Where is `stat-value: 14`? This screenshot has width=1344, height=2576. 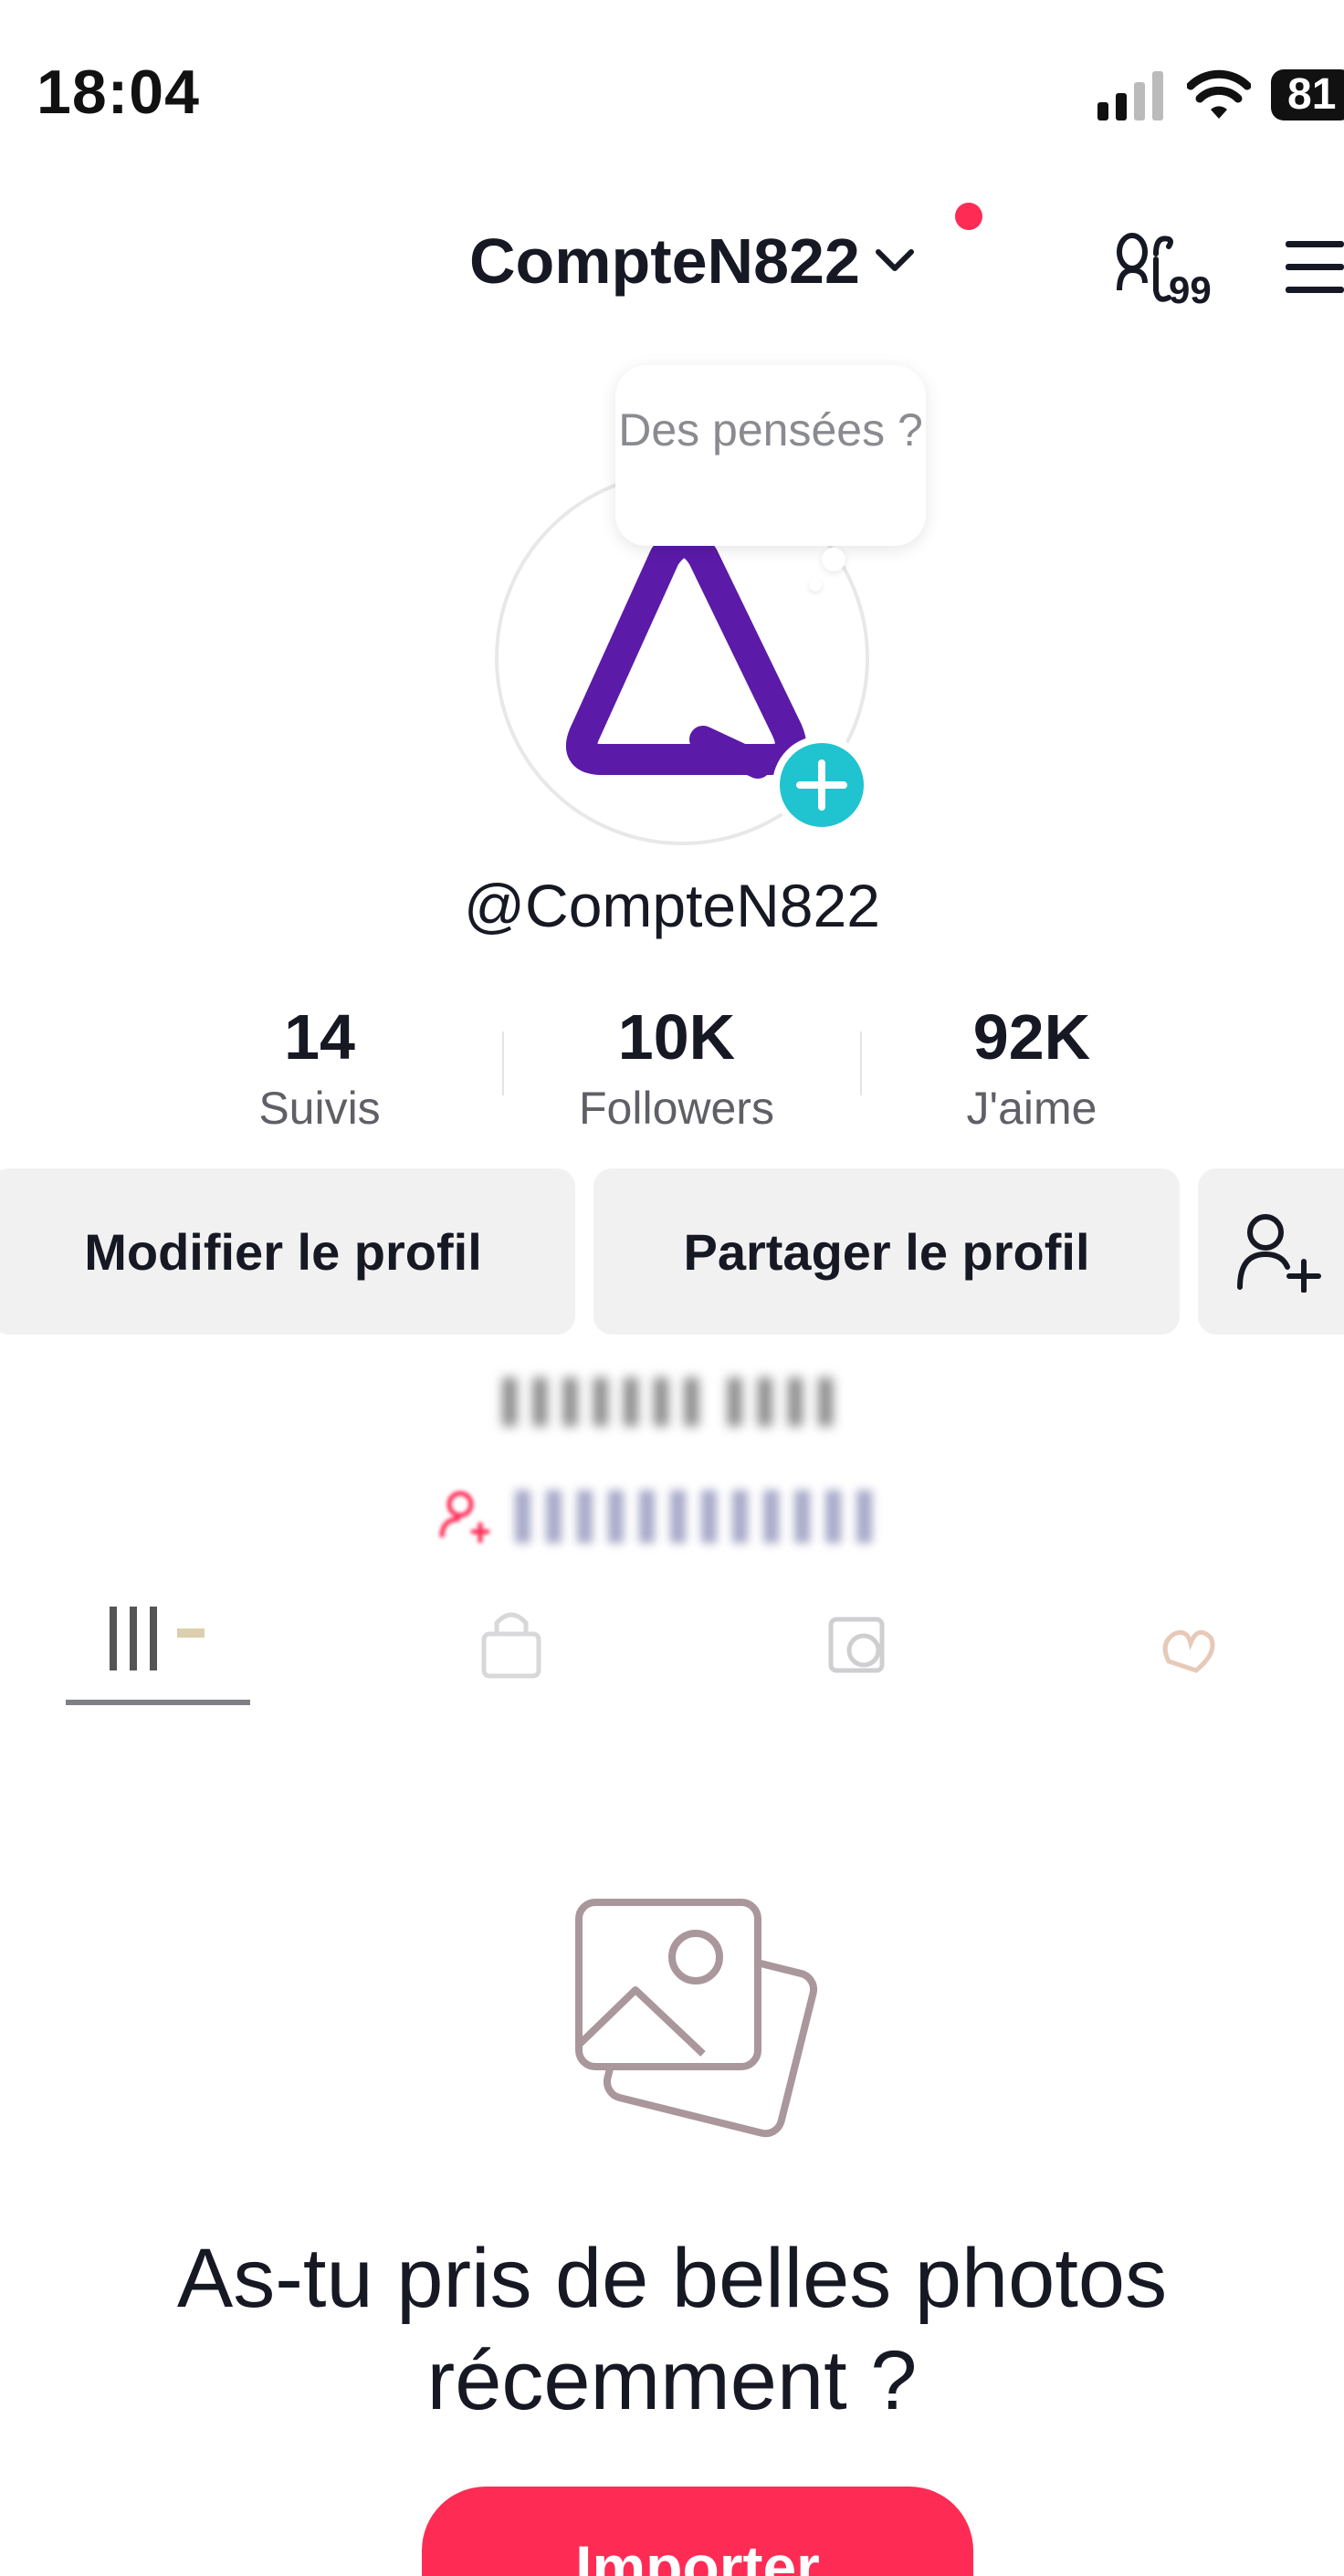 stat-value: 14 is located at coordinates (319, 1037).